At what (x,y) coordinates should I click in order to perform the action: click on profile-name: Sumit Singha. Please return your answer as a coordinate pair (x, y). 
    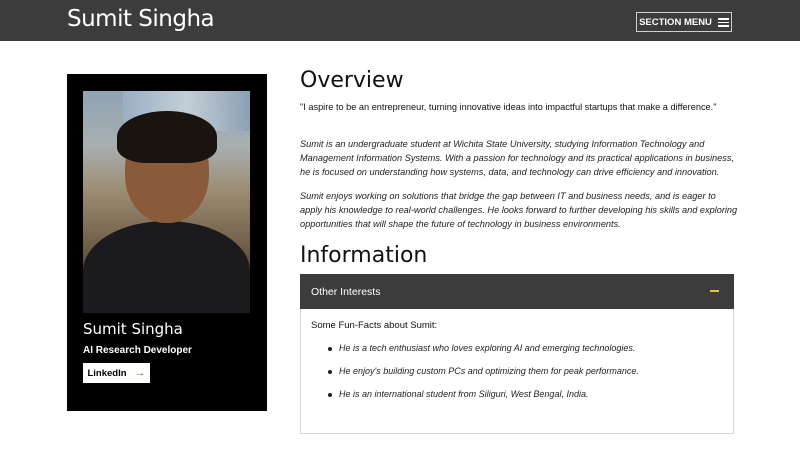
    Looking at the image, I should click on (133, 329).